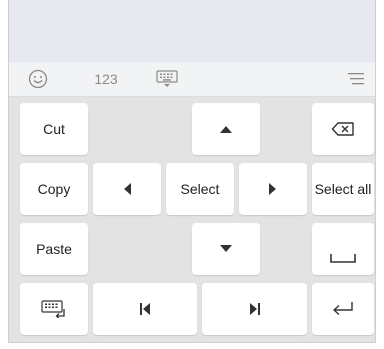  I want to click on line-end-button, so click(254, 309).